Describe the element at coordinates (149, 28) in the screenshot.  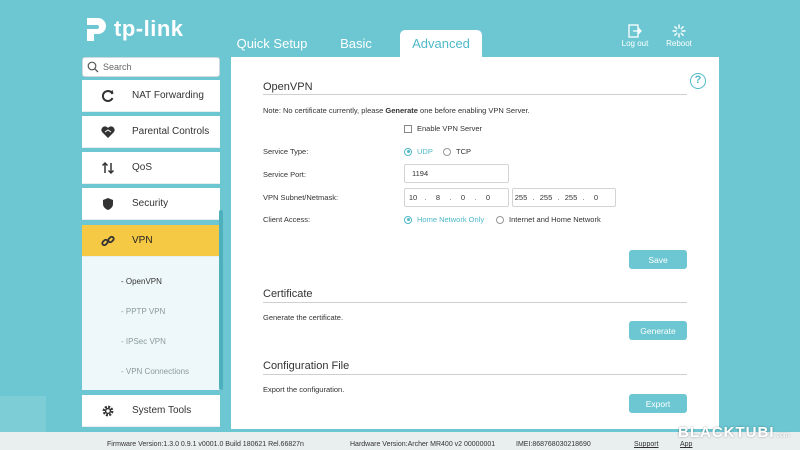
I see `brand-name: tp-link` at that location.